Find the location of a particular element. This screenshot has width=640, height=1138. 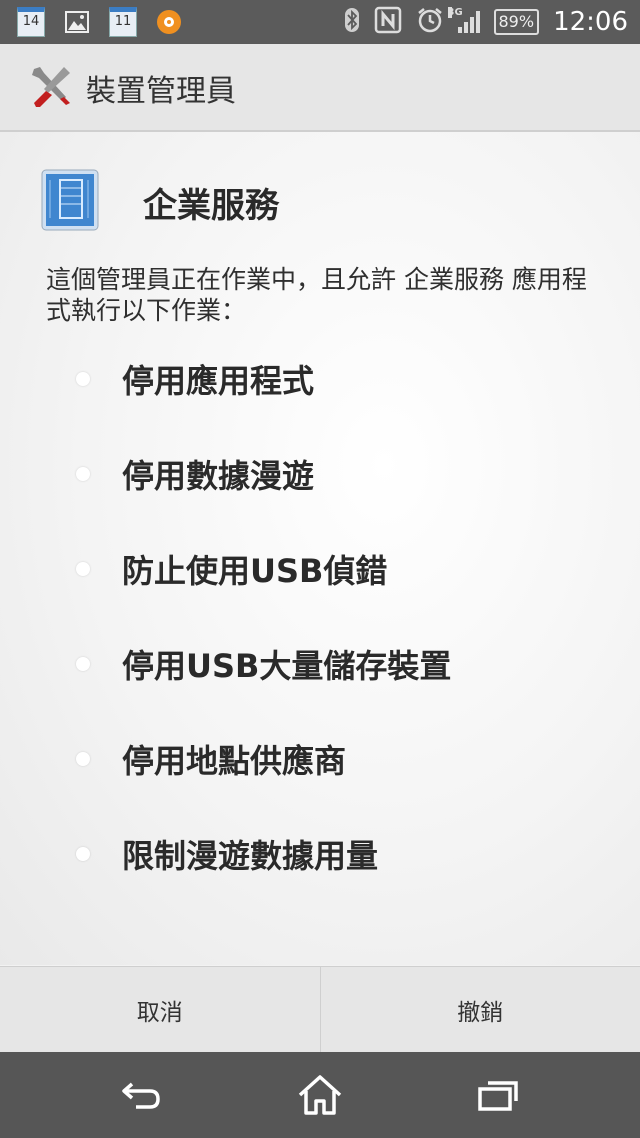

navigation-bar is located at coordinates (320, 1095).